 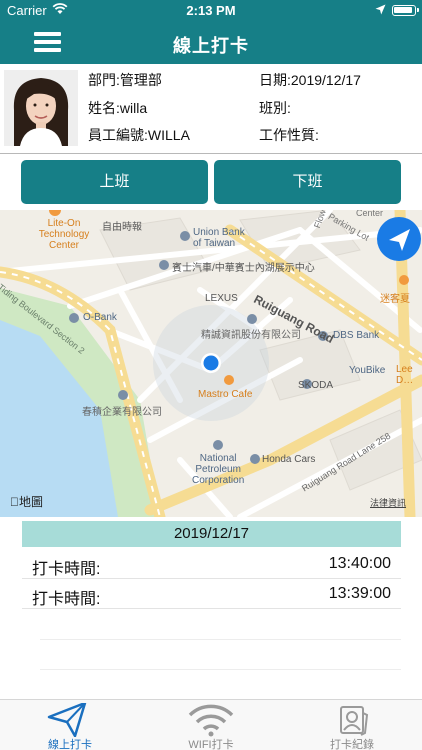 What do you see at coordinates (359, 563) in the screenshot?
I see `record-time: 13:40:00` at bounding box center [359, 563].